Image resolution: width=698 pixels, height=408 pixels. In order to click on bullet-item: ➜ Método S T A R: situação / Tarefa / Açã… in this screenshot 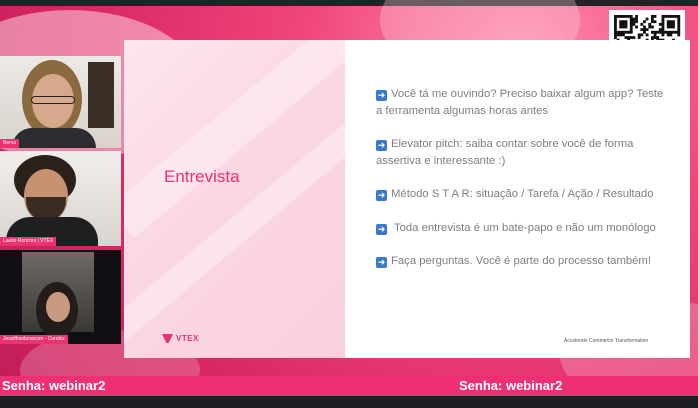, I will do `click(521, 194)`.